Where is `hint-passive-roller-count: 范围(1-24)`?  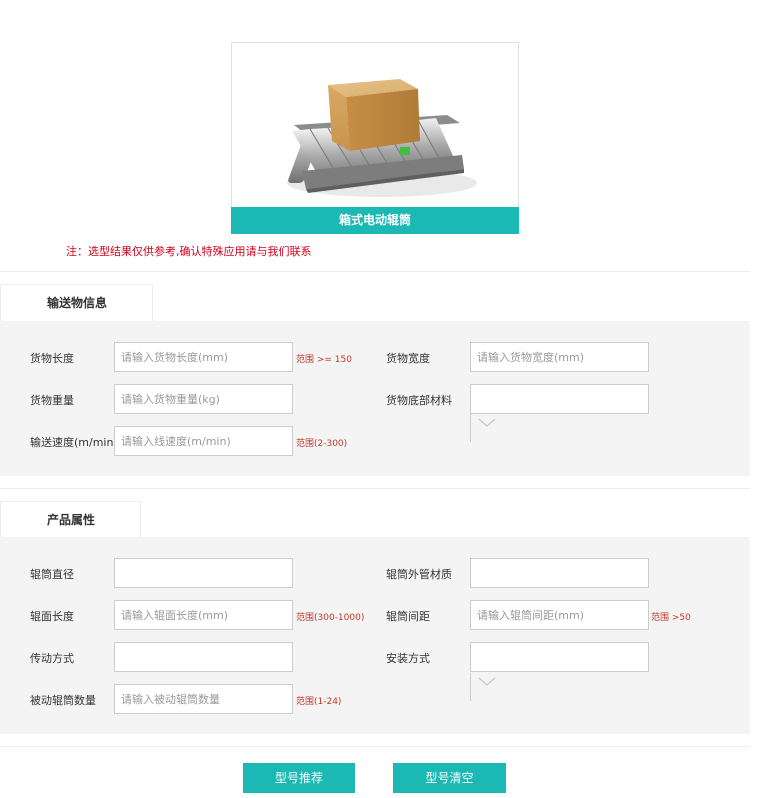
hint-passive-roller-count: 范围(1-24) is located at coordinates (319, 702).